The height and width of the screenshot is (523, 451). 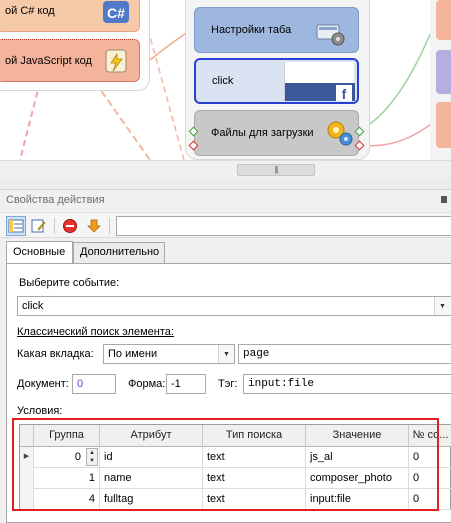 I want to click on tab-main: Основные, so click(x=39, y=252).